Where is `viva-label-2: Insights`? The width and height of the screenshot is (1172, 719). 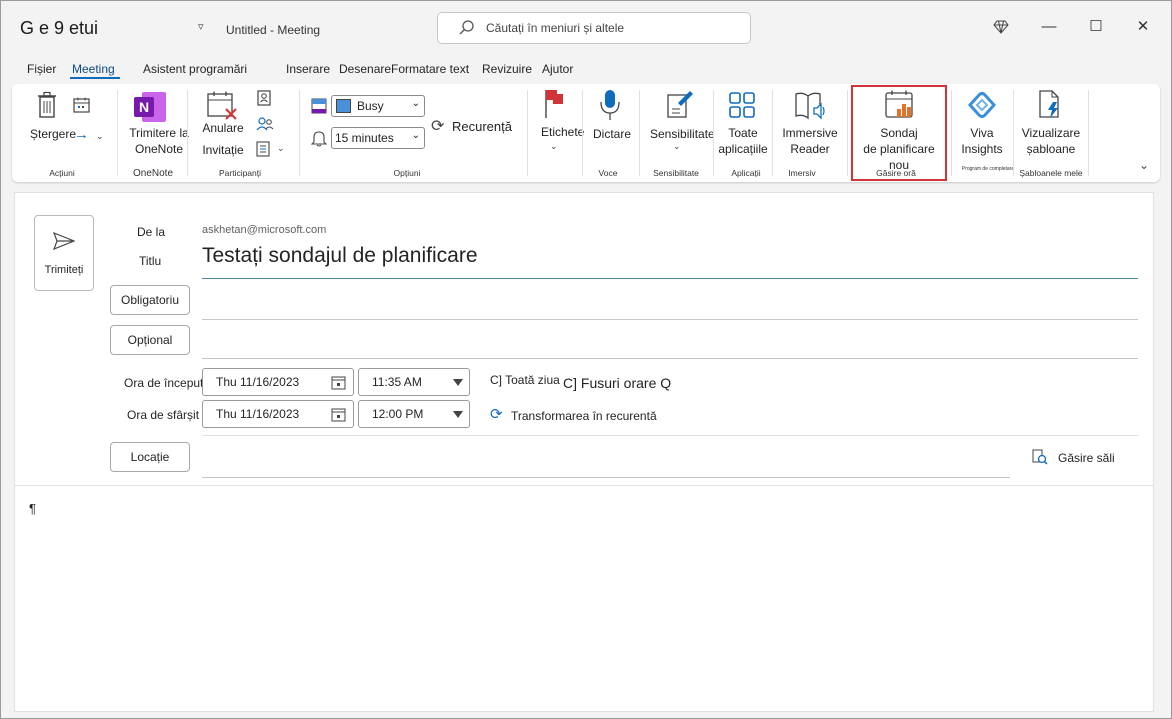 viva-label-2: Insights is located at coordinates (982, 149).